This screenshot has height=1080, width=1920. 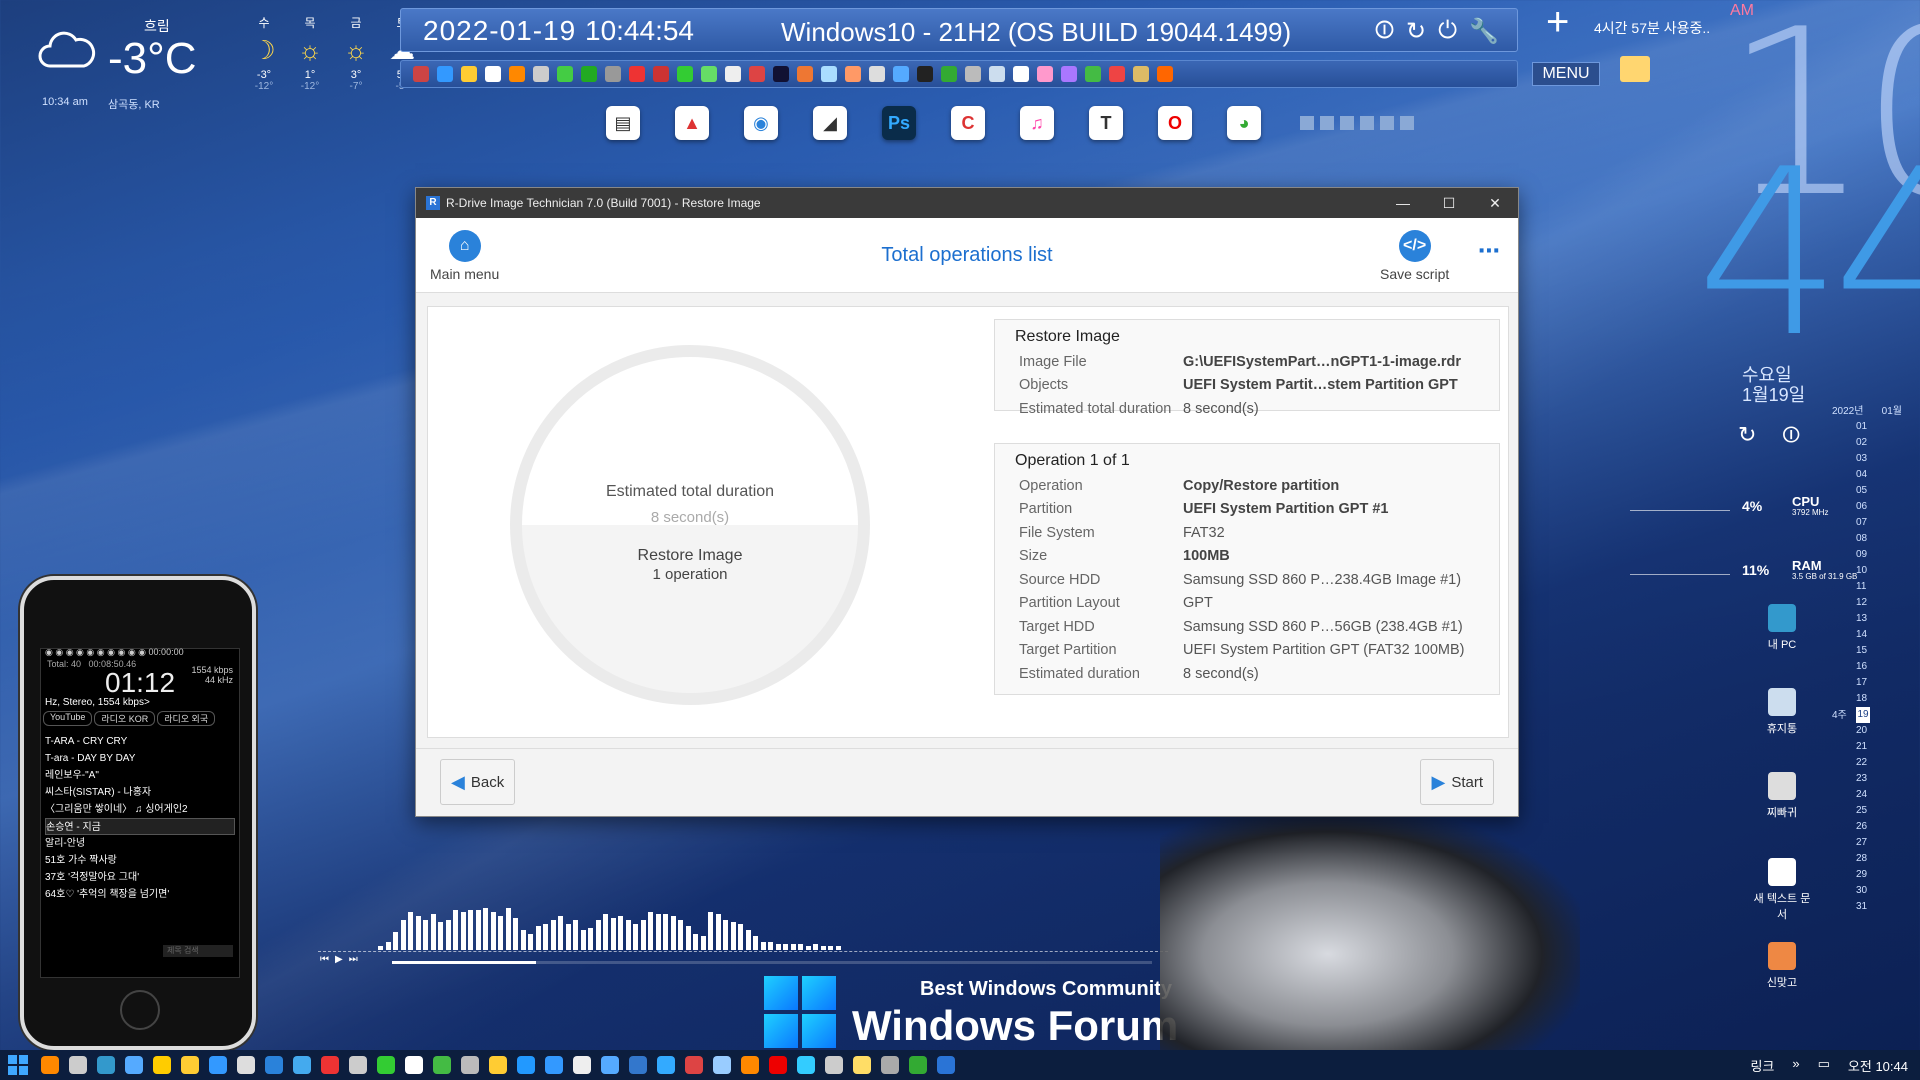 What do you see at coordinates (1403, 203) in the screenshot?
I see `minimize-button: —` at bounding box center [1403, 203].